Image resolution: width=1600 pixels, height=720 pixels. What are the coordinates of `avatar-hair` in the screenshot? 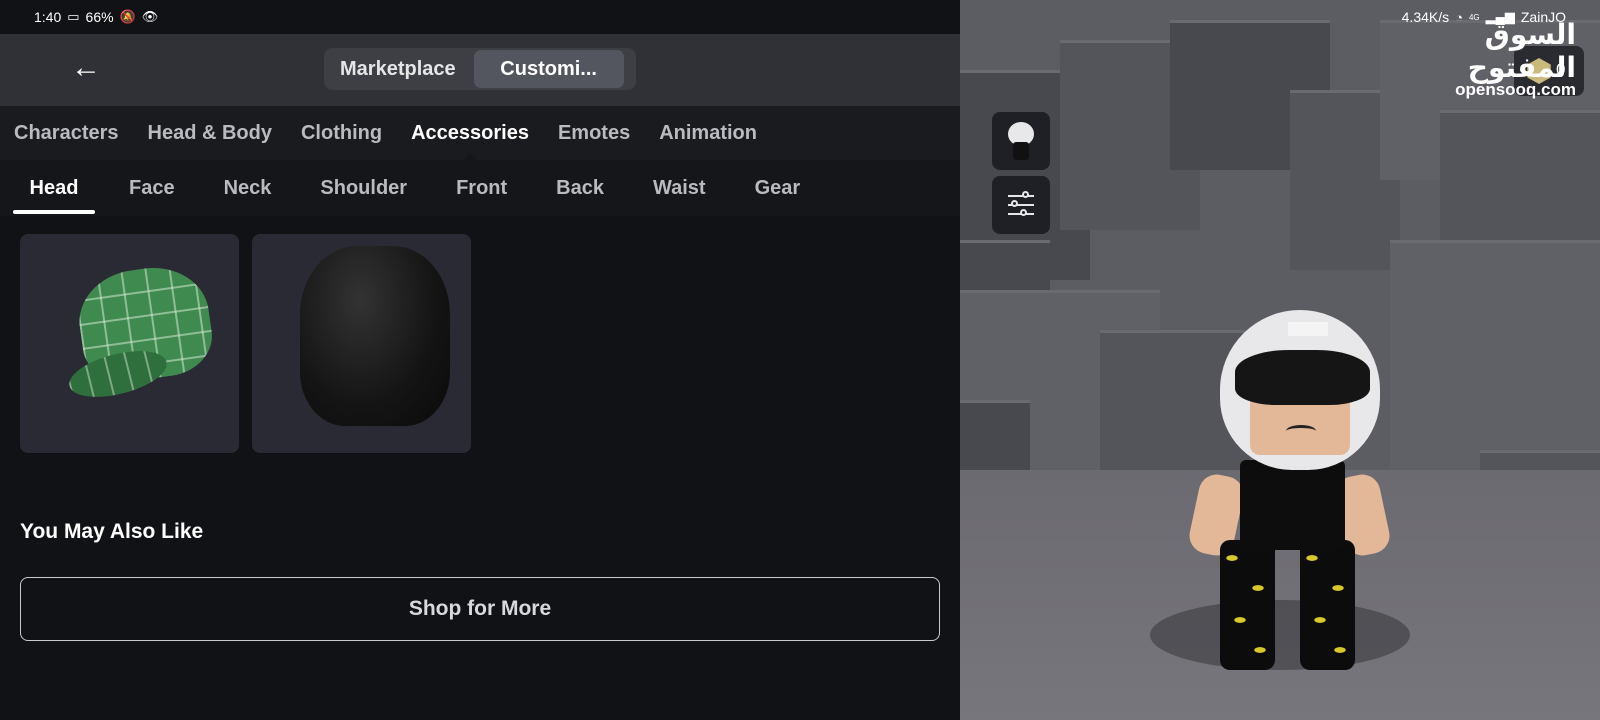 It's located at (1302, 377).